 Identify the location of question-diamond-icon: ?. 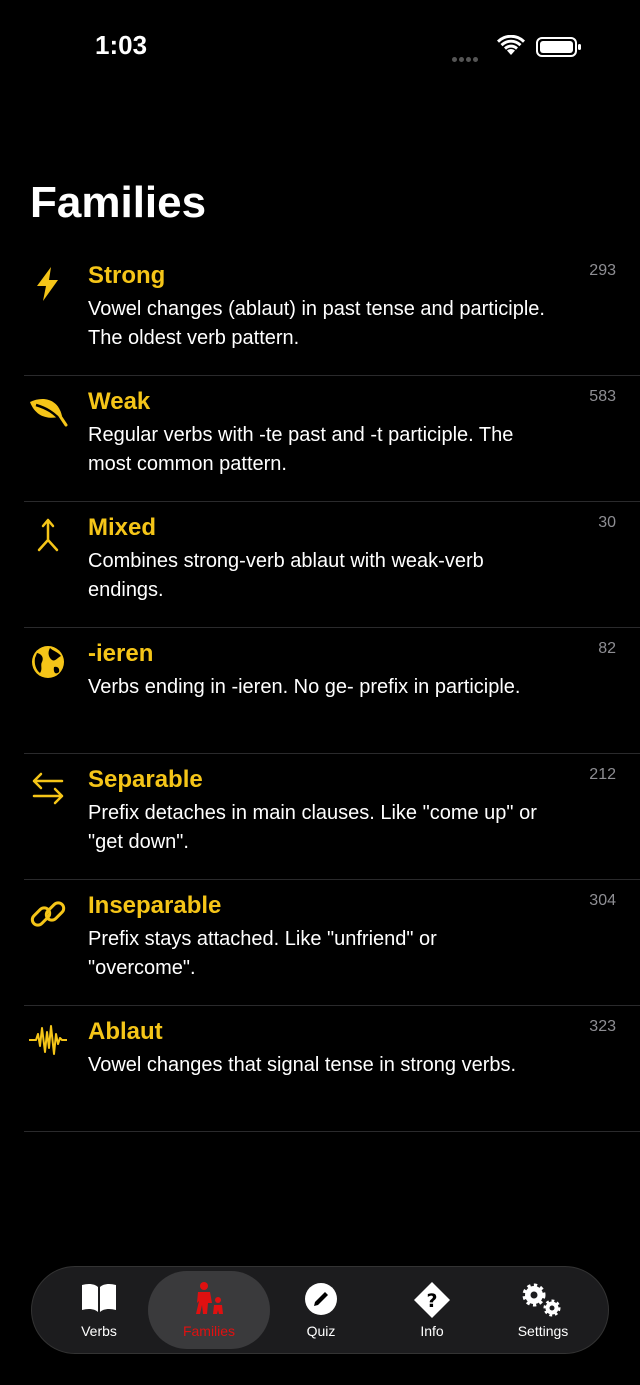
(432, 1300).